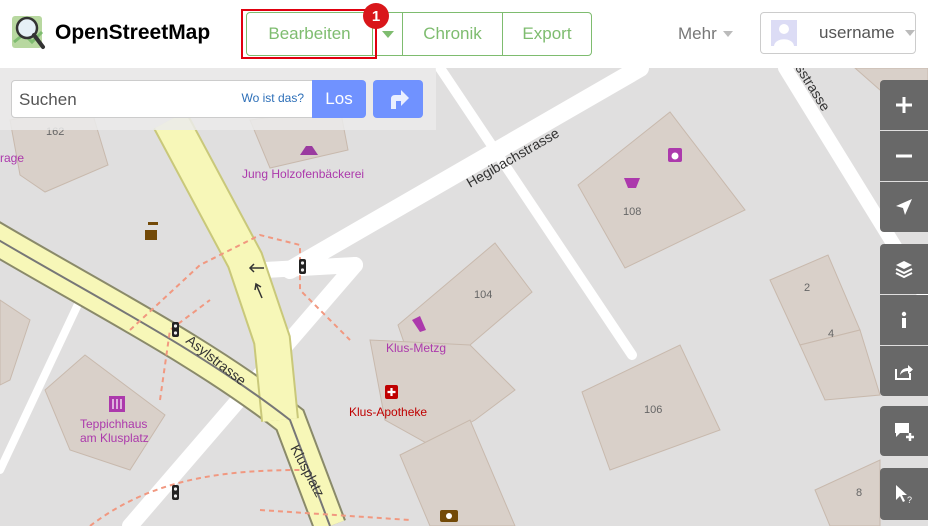  I want to click on info-icon, so click(904, 319).